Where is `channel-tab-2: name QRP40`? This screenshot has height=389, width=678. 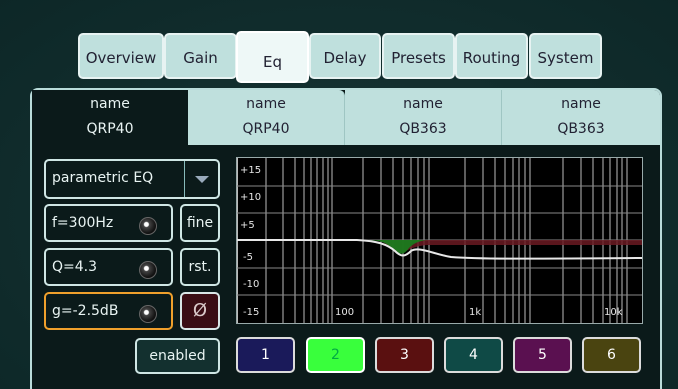 channel-tab-2: name QRP40 is located at coordinates (266, 117).